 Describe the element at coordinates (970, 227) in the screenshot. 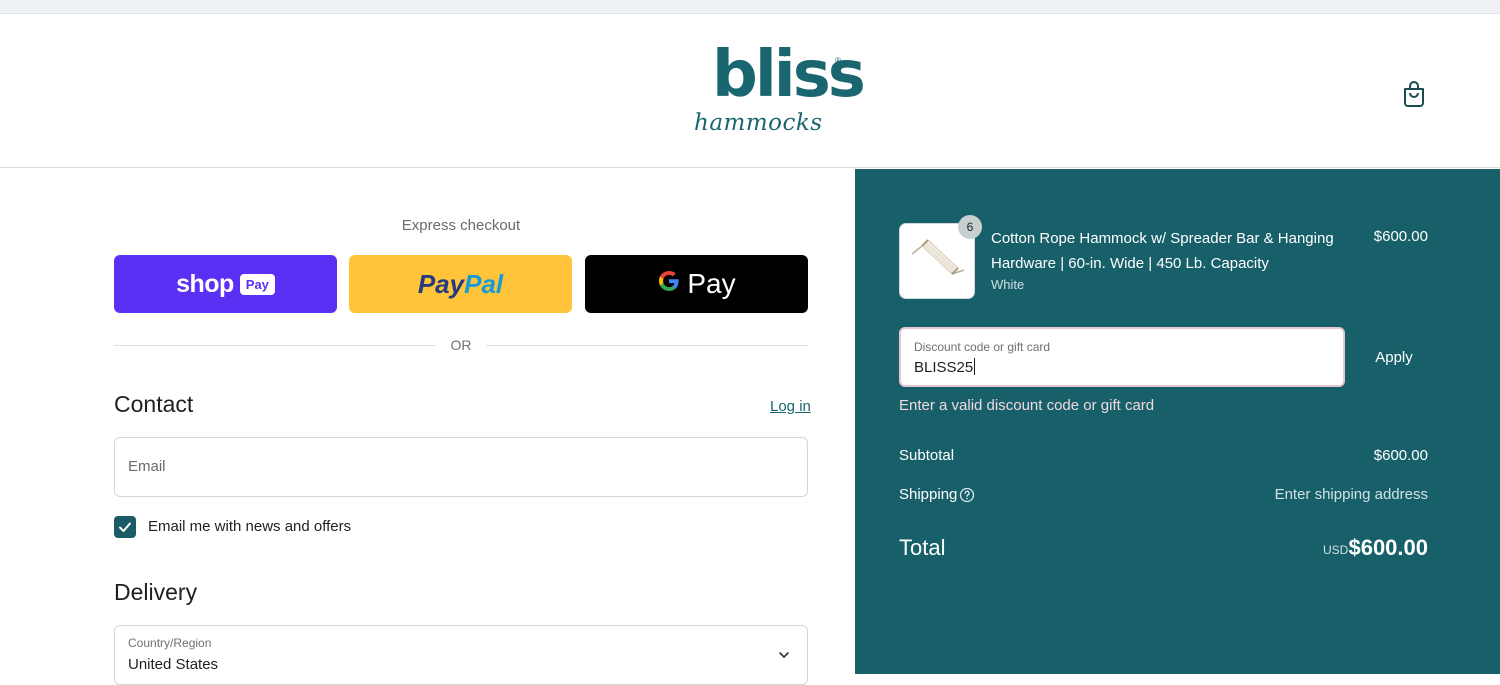

I see `quantity-badge: 6` at that location.